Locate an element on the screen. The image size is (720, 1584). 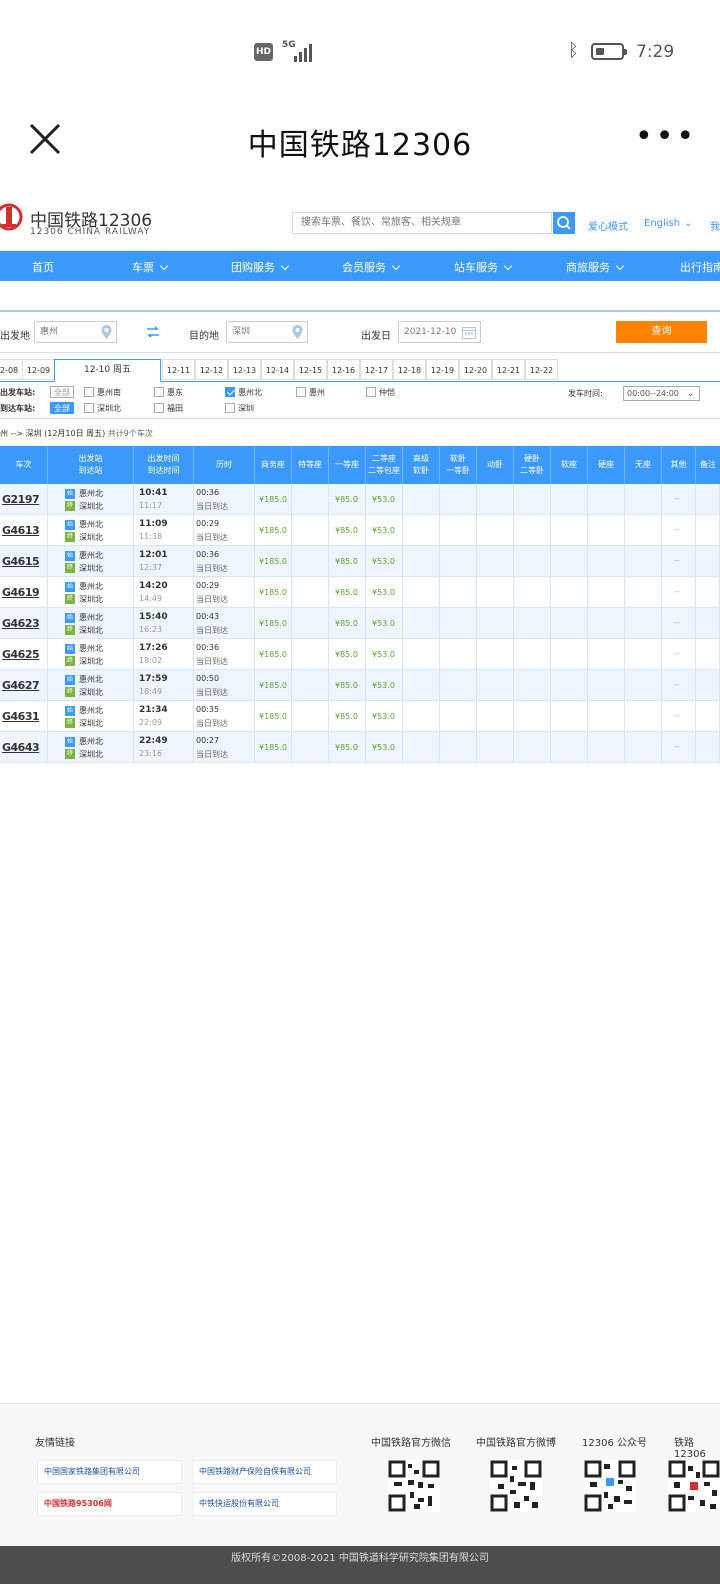
date-tab: 12-18 is located at coordinates (409, 369).